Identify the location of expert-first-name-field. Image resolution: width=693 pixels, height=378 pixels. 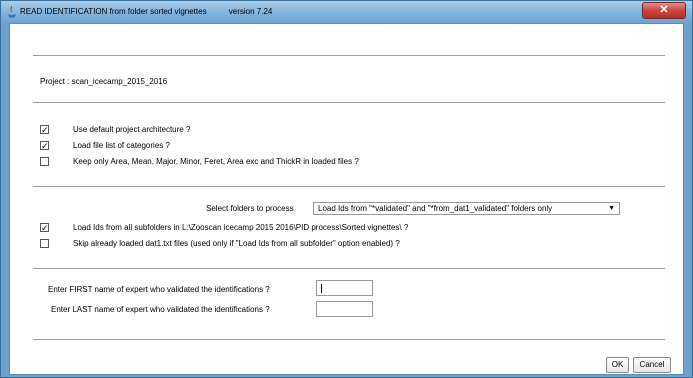
(344, 288).